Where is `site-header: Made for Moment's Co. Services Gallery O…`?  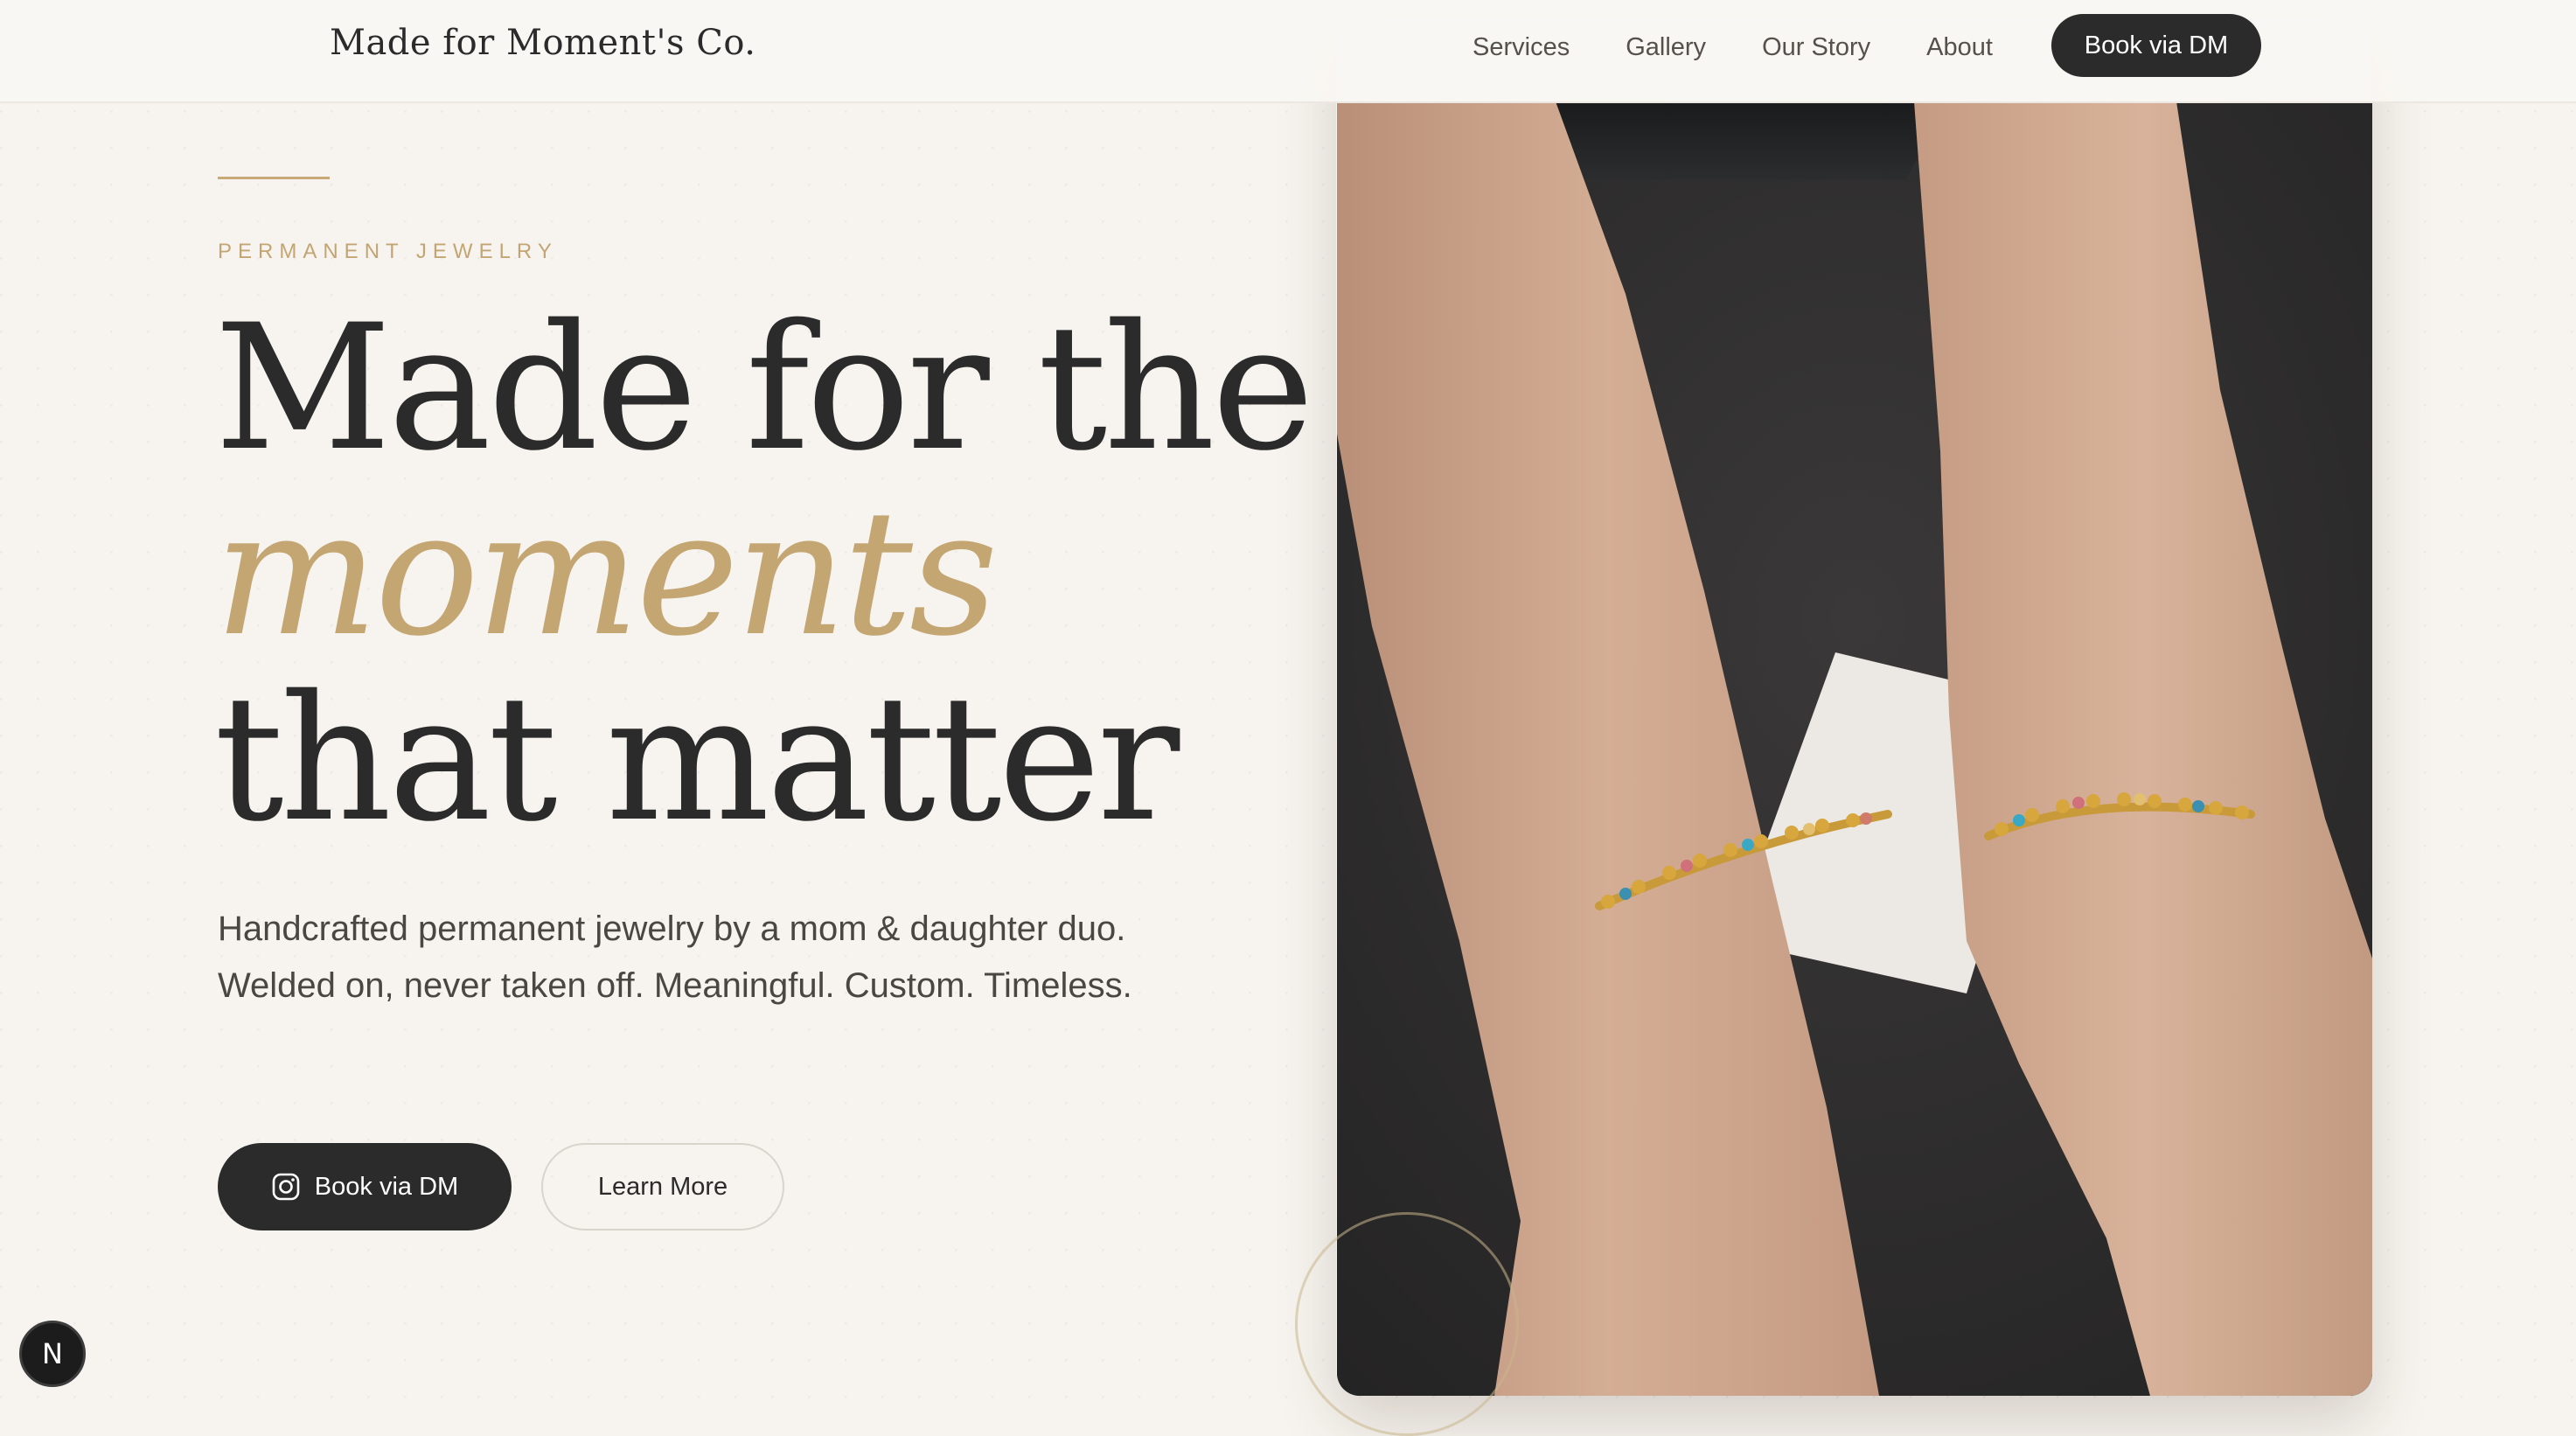 site-header: Made for Moment's Co. Services Gallery O… is located at coordinates (1288, 51).